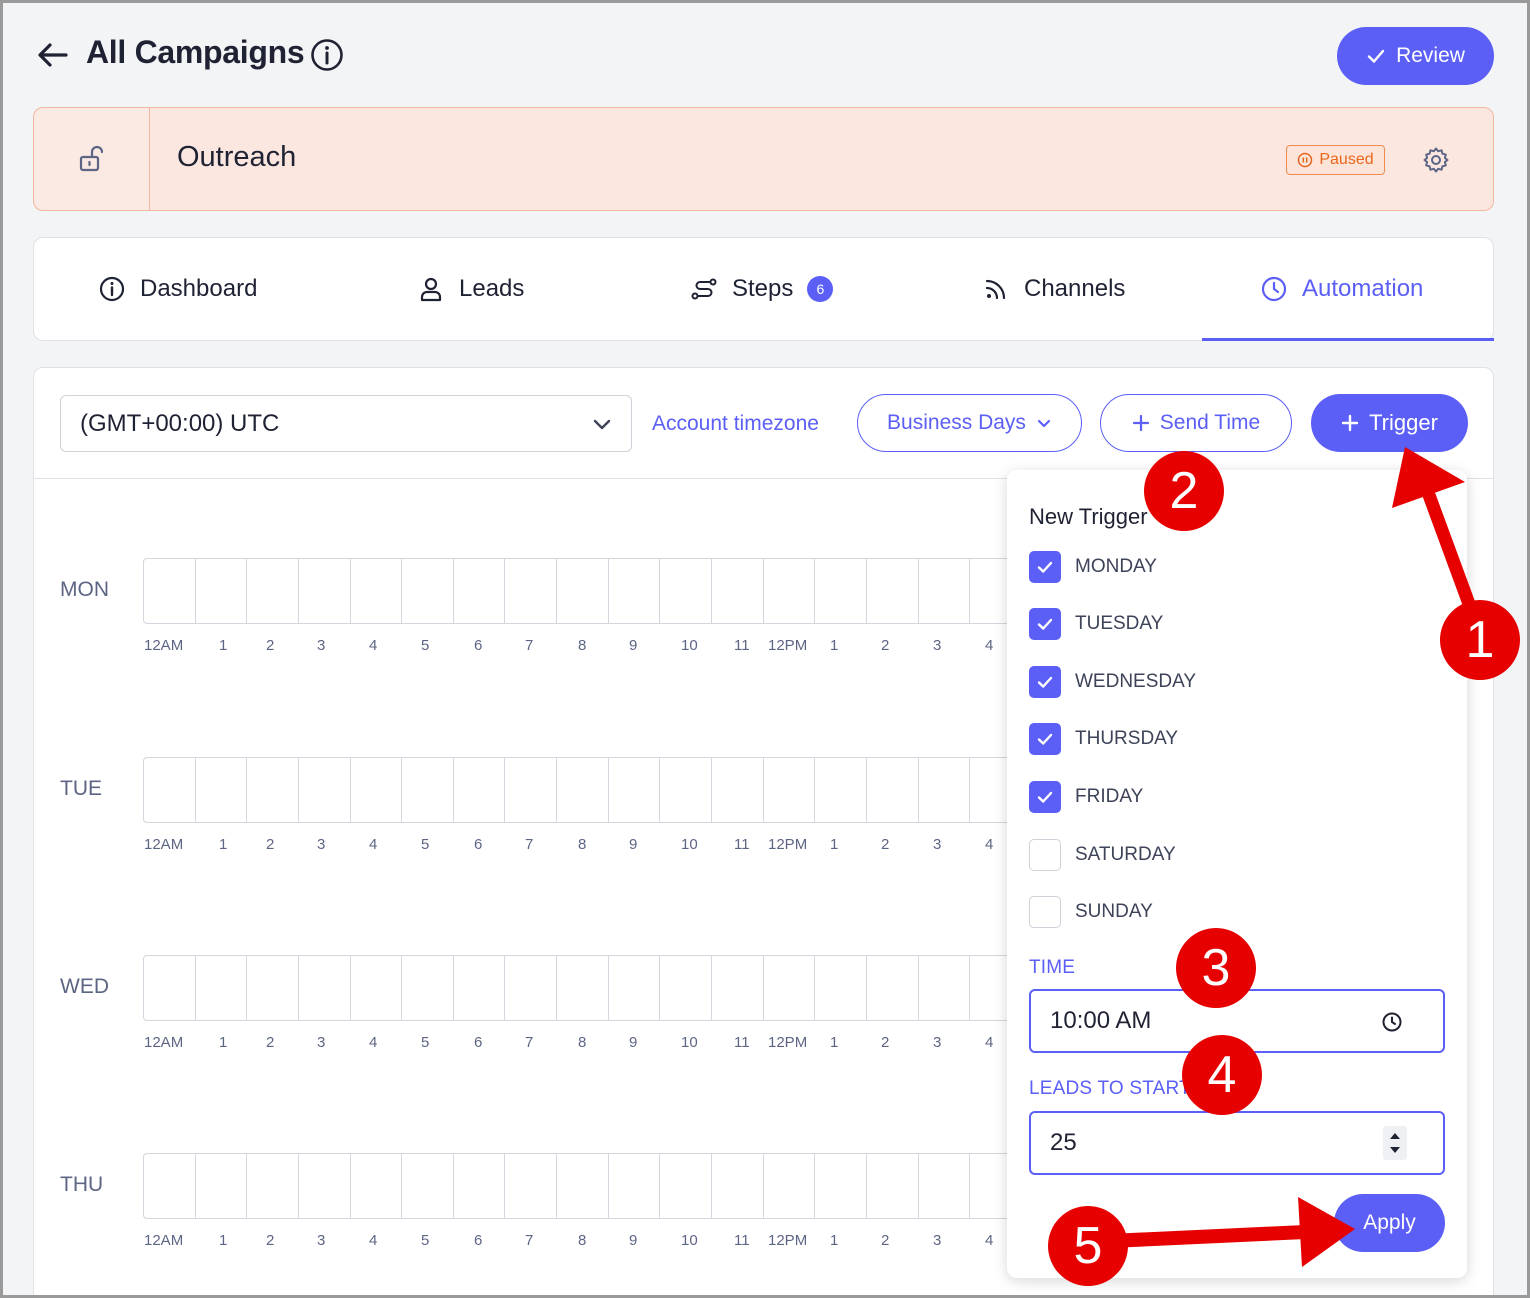  Describe the element at coordinates (762, 289) in the screenshot. I see `tab-steps: Steps 6` at that location.